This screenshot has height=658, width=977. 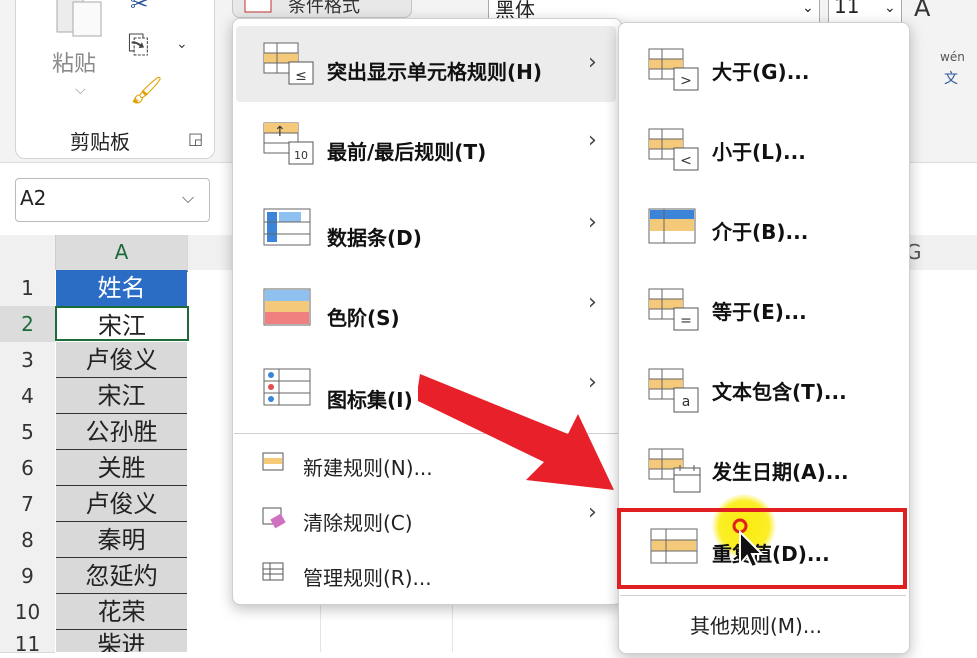 I want to click on top-bottom-icon: ↑ 10, so click(x=288, y=143).